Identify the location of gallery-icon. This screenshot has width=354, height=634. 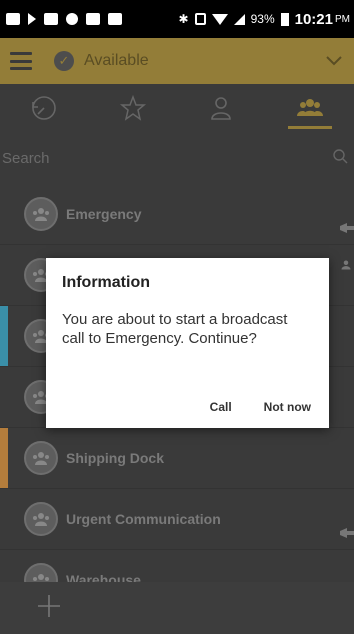
(51, 19).